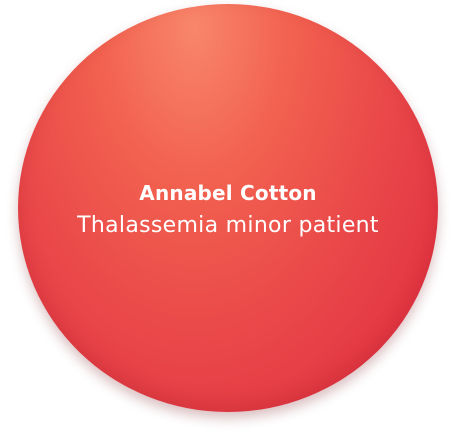 This screenshot has height=435, width=455. I want to click on patient-name: Annabel Cotton, so click(228, 193).